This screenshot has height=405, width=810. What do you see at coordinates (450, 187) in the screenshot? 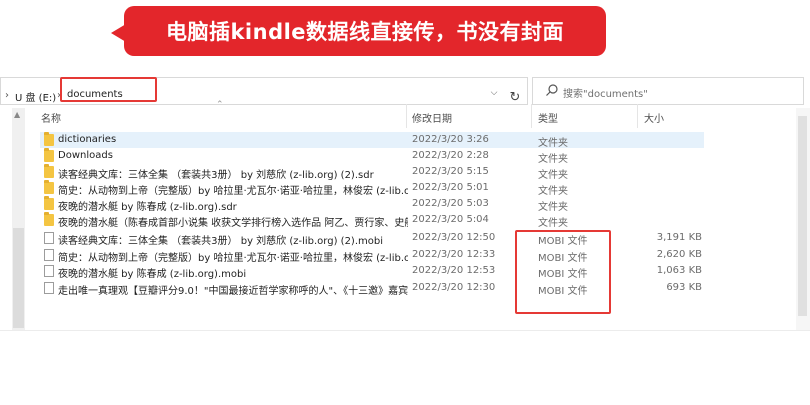
I see `file-date: 2022/3/20 5:01` at bounding box center [450, 187].